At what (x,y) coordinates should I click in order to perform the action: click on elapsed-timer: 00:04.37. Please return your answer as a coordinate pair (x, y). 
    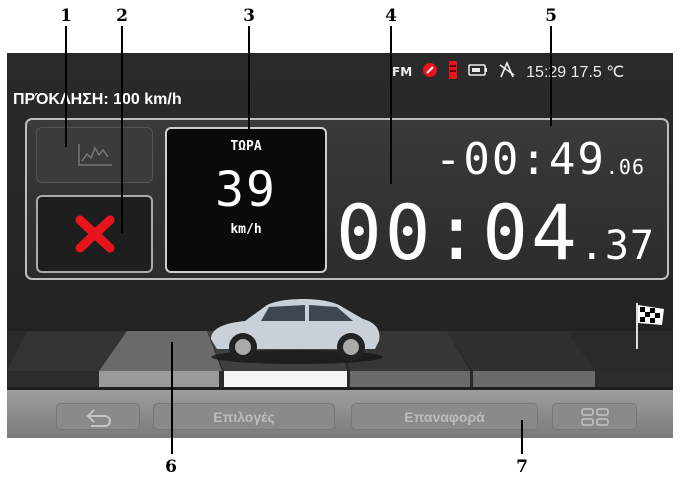
    Looking at the image, I should click on (495, 232).